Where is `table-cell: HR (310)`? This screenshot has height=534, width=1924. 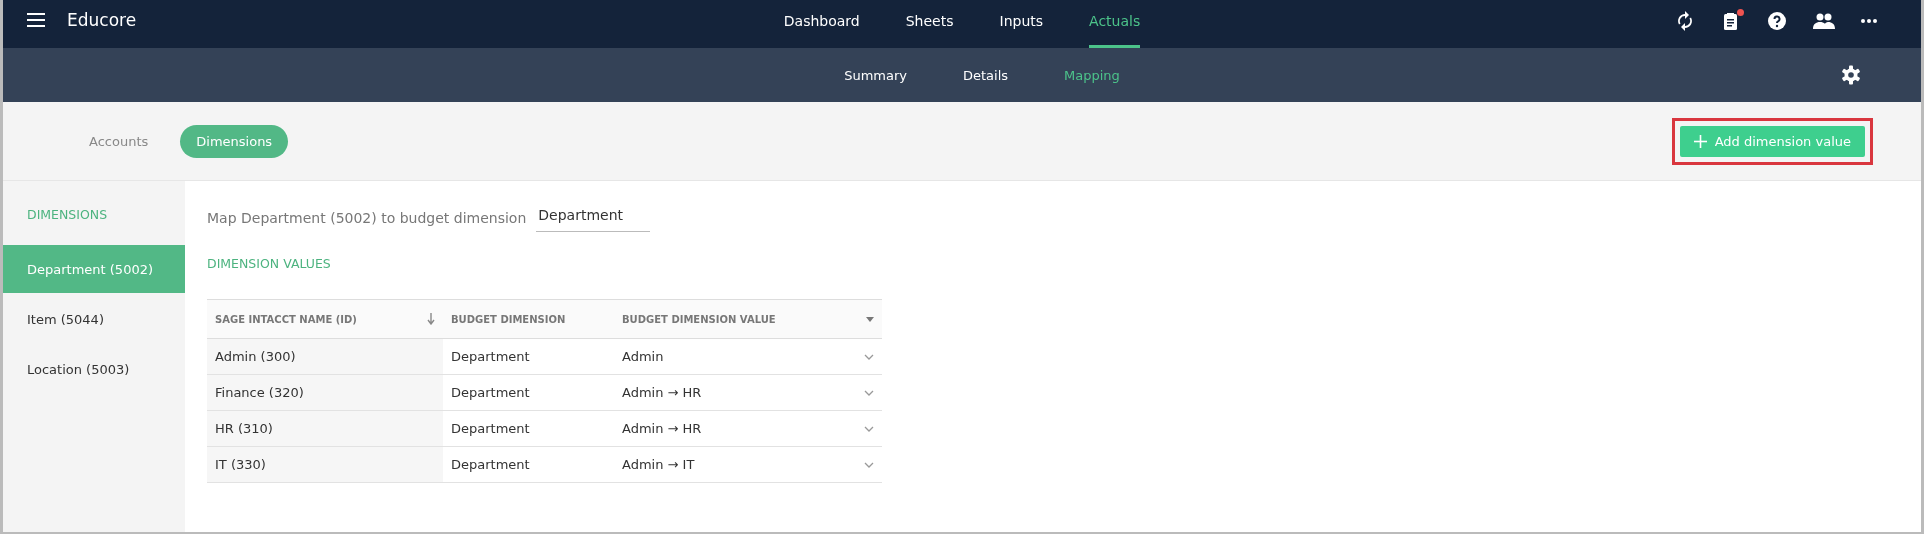
table-cell: HR (310) is located at coordinates (325, 428).